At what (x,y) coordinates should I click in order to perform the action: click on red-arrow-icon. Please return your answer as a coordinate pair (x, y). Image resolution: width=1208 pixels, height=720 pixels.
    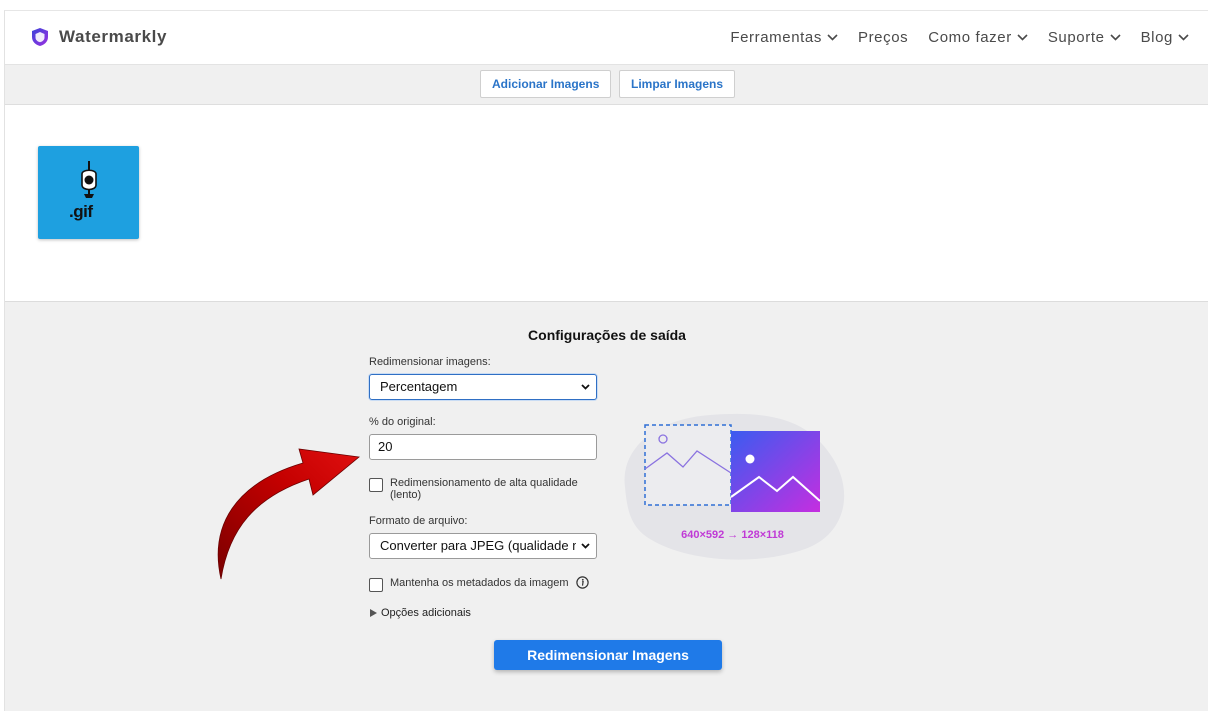
    Looking at the image, I should click on (288, 514).